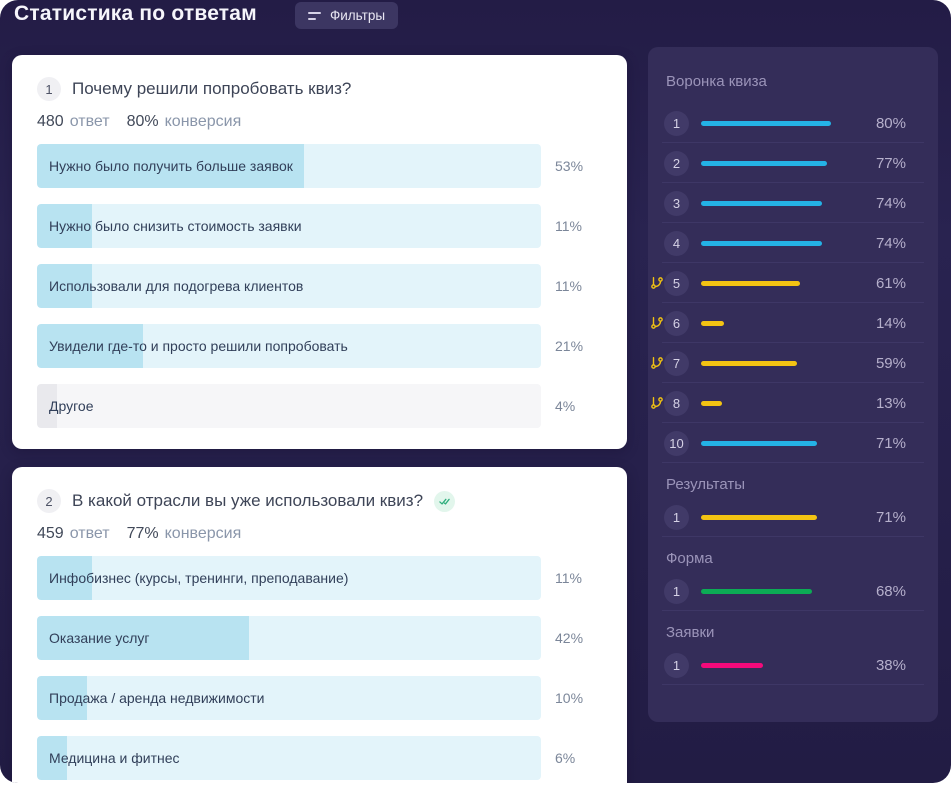 This screenshot has height=789, width=951. What do you see at coordinates (135, 13) in the screenshot?
I see `page-title: Статистика по ответам` at bounding box center [135, 13].